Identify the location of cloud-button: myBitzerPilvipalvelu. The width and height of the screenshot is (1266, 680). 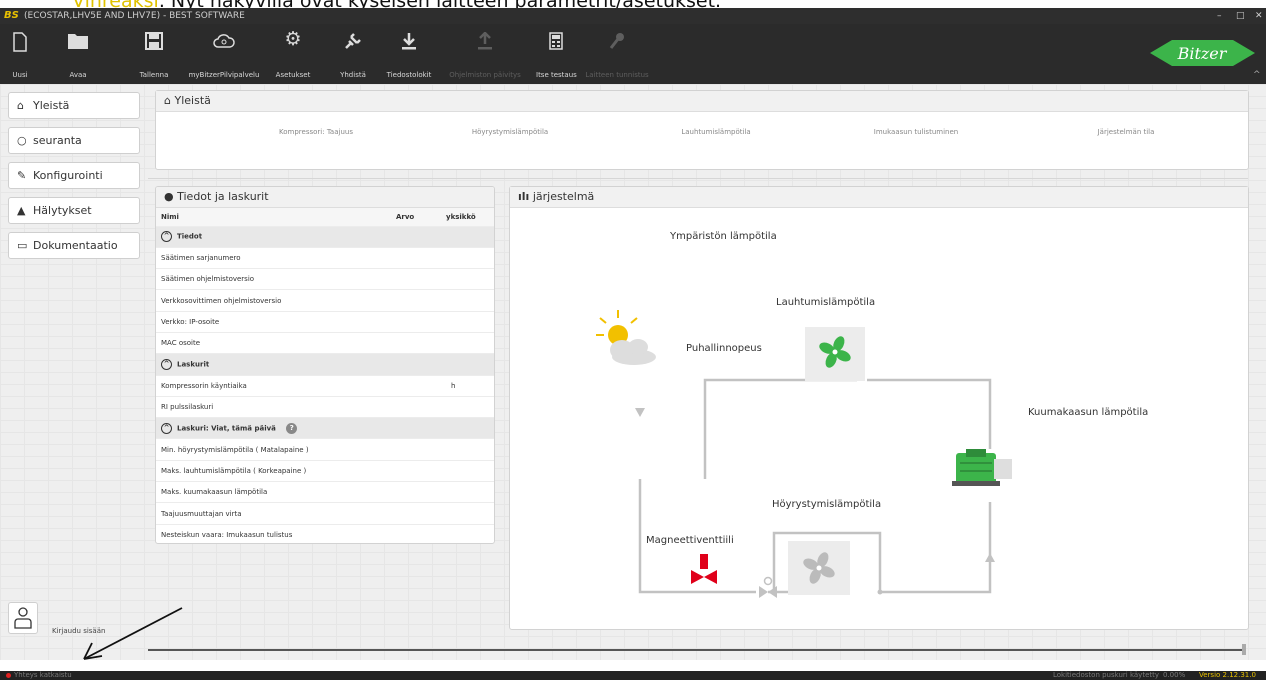
(224, 54).